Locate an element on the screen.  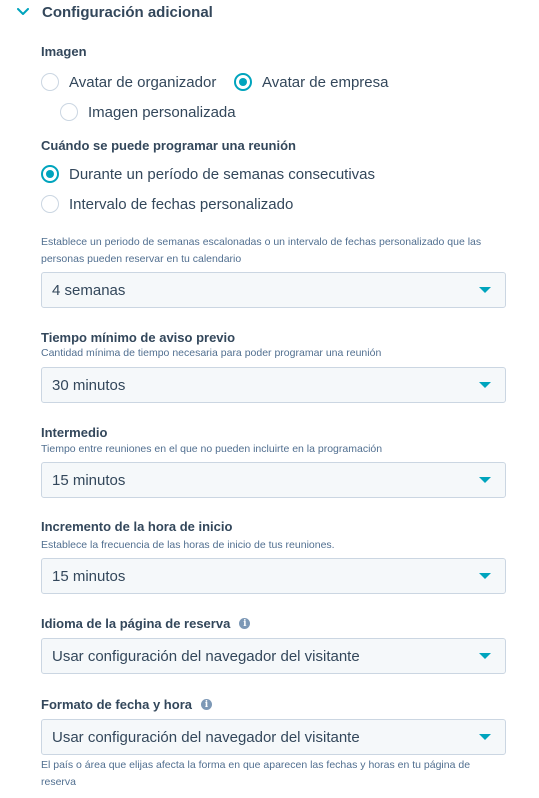
notice-select-value: 30 minutos is located at coordinates (89, 385).